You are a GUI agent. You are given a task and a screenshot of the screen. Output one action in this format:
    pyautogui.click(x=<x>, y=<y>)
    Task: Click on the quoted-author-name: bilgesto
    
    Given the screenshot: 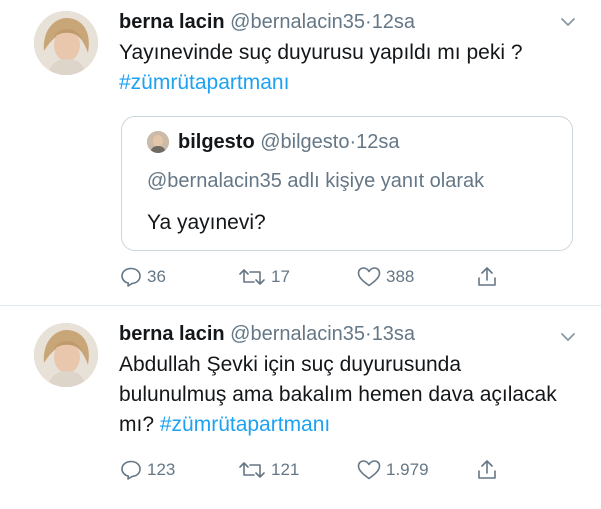 What is the action you would take?
    pyautogui.click(x=216, y=142)
    